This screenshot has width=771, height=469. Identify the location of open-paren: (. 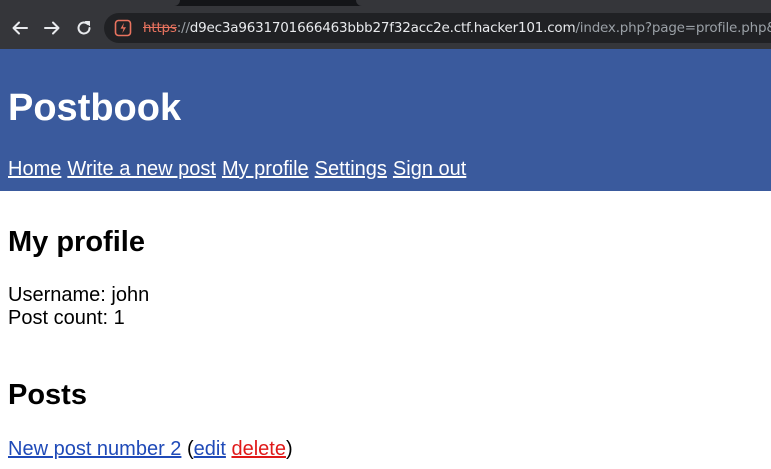
(190, 449).